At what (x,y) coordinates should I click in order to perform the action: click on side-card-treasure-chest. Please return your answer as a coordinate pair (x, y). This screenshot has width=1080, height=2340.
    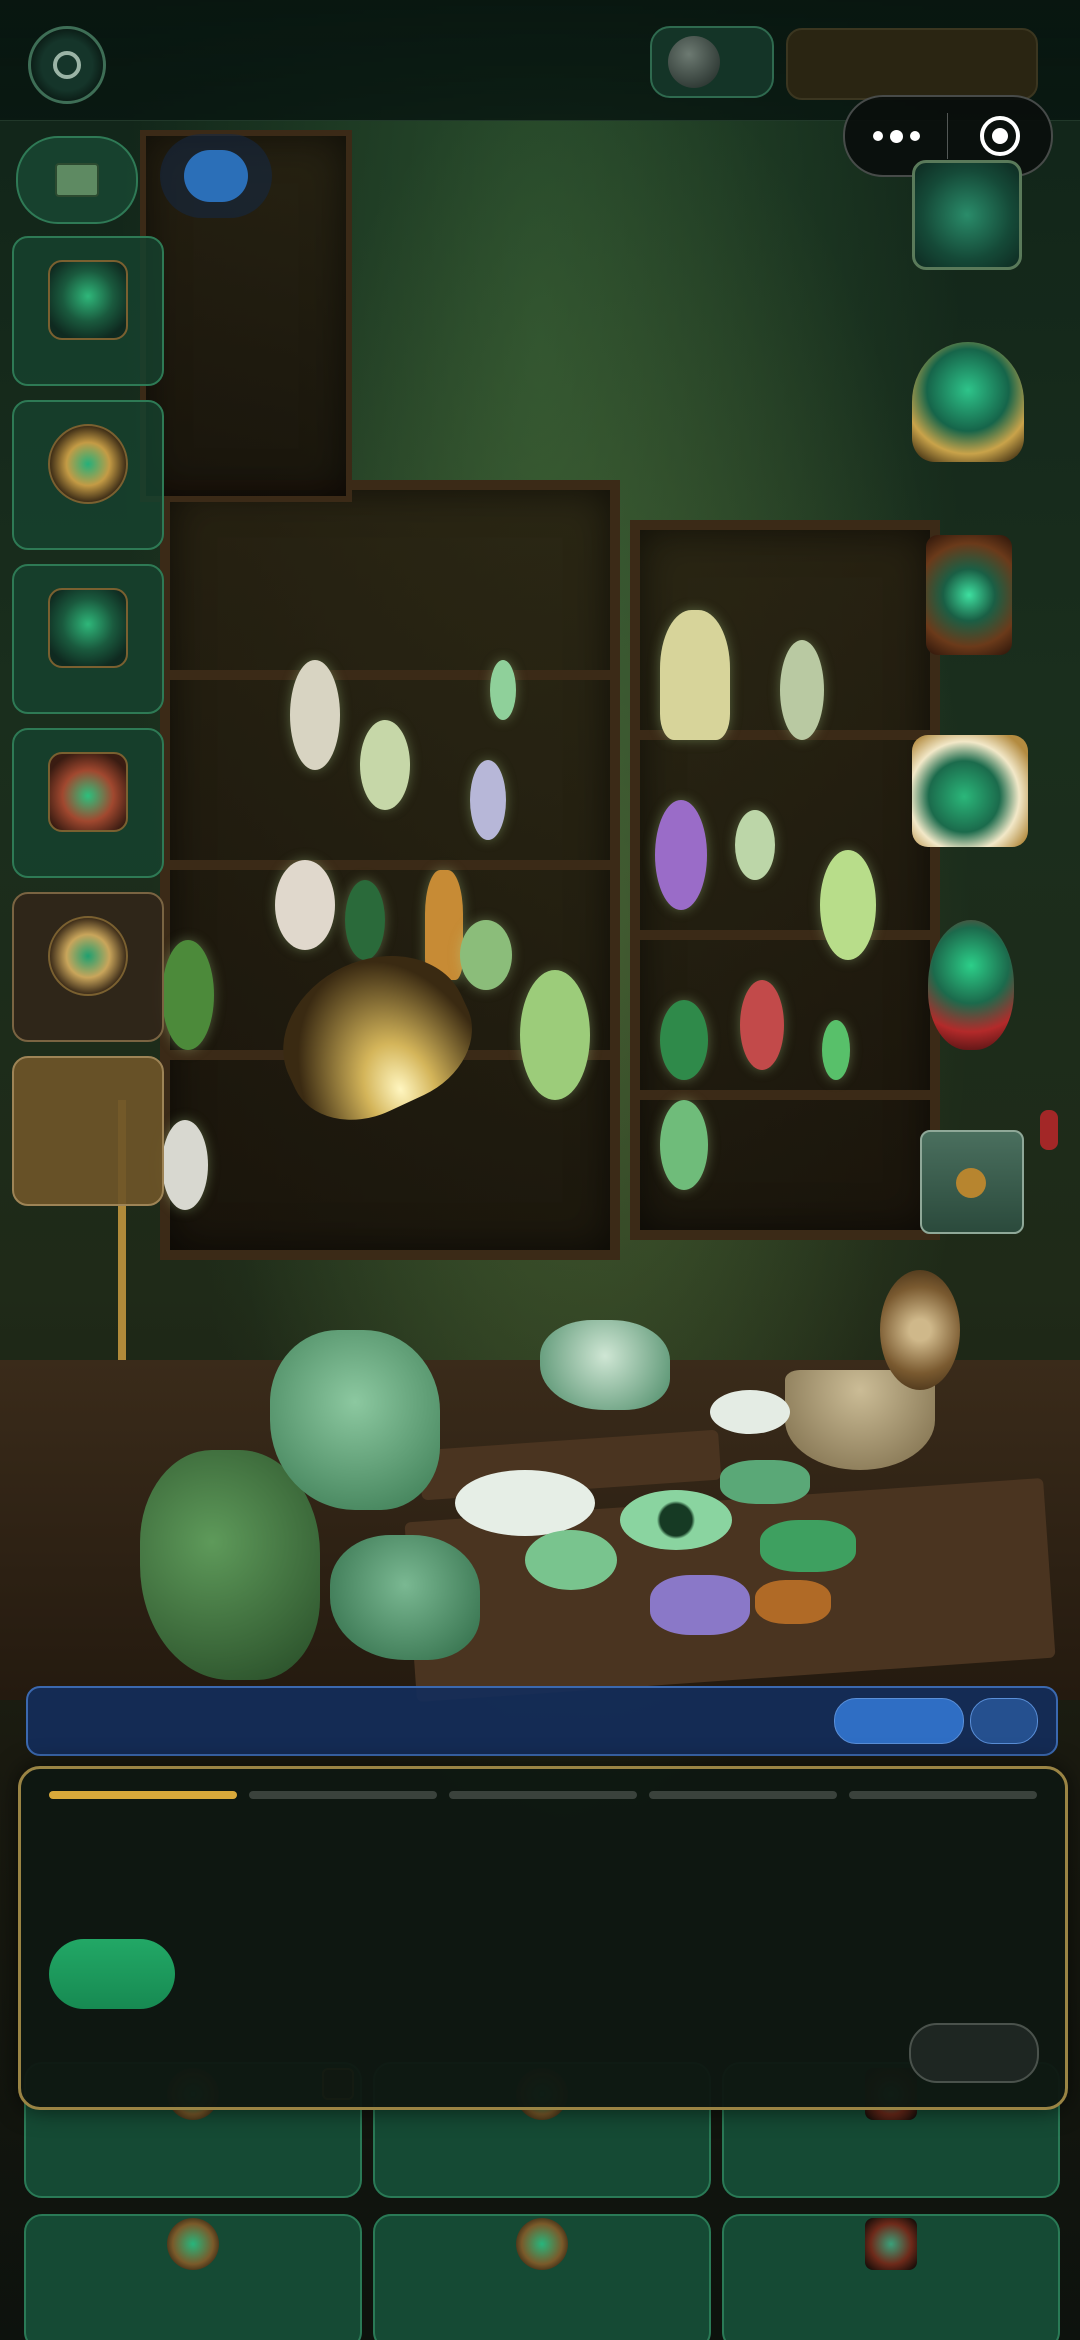
    Looking at the image, I should click on (88, 311).